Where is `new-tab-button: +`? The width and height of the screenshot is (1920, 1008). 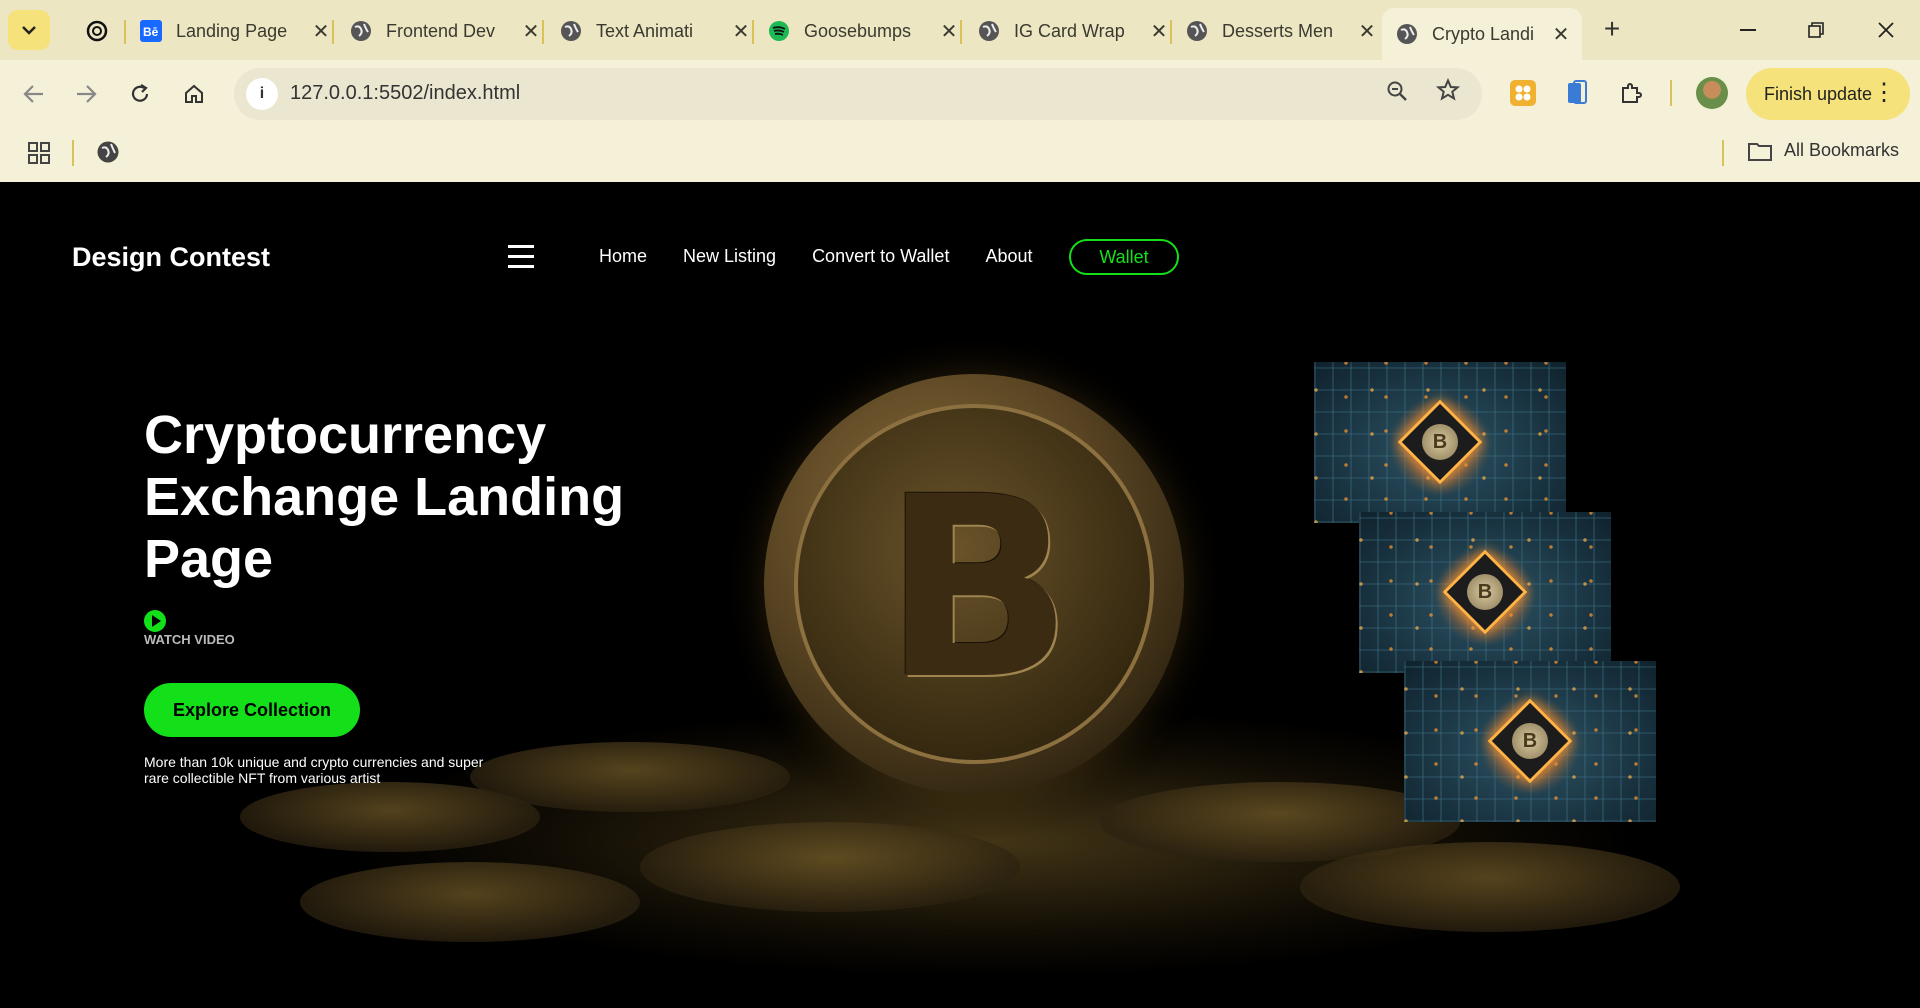 new-tab-button: + is located at coordinates (1612, 30).